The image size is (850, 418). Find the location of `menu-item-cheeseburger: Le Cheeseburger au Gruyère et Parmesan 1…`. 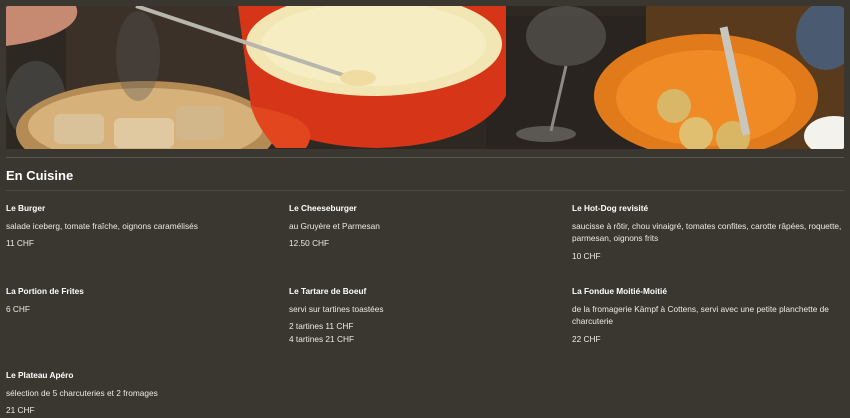

menu-item-cheeseburger: Le Cheeseburger au Gruyère et Parmesan 1… is located at coordinates (424, 226).